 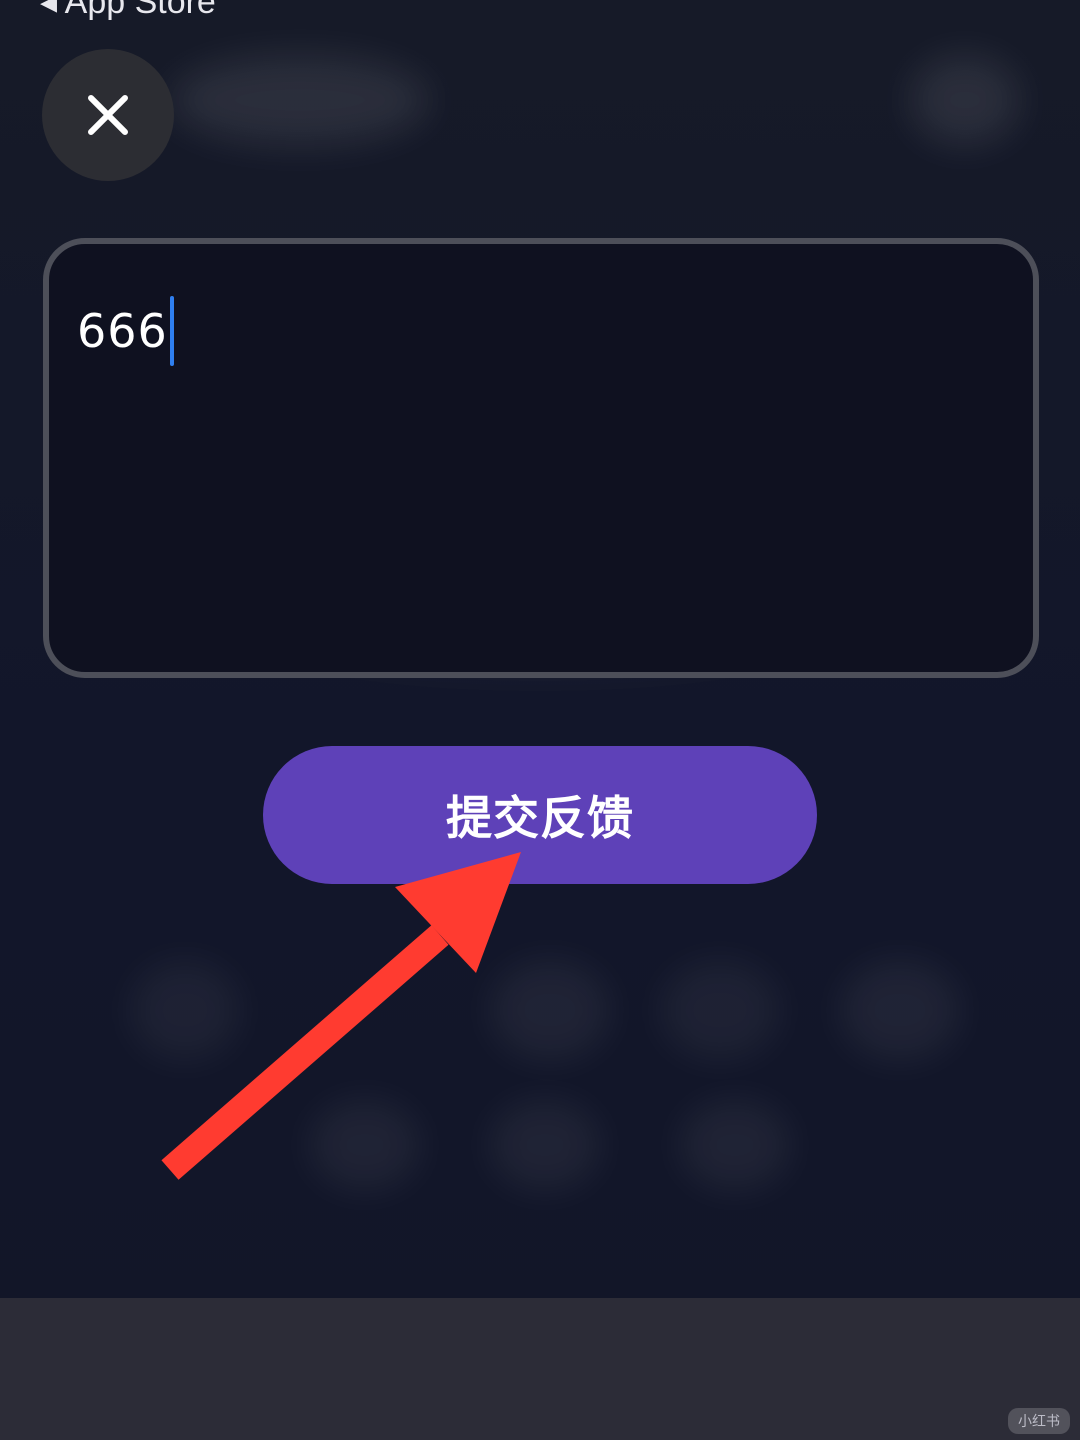 What do you see at coordinates (1039, 1421) in the screenshot?
I see `watermark: 小红书` at bounding box center [1039, 1421].